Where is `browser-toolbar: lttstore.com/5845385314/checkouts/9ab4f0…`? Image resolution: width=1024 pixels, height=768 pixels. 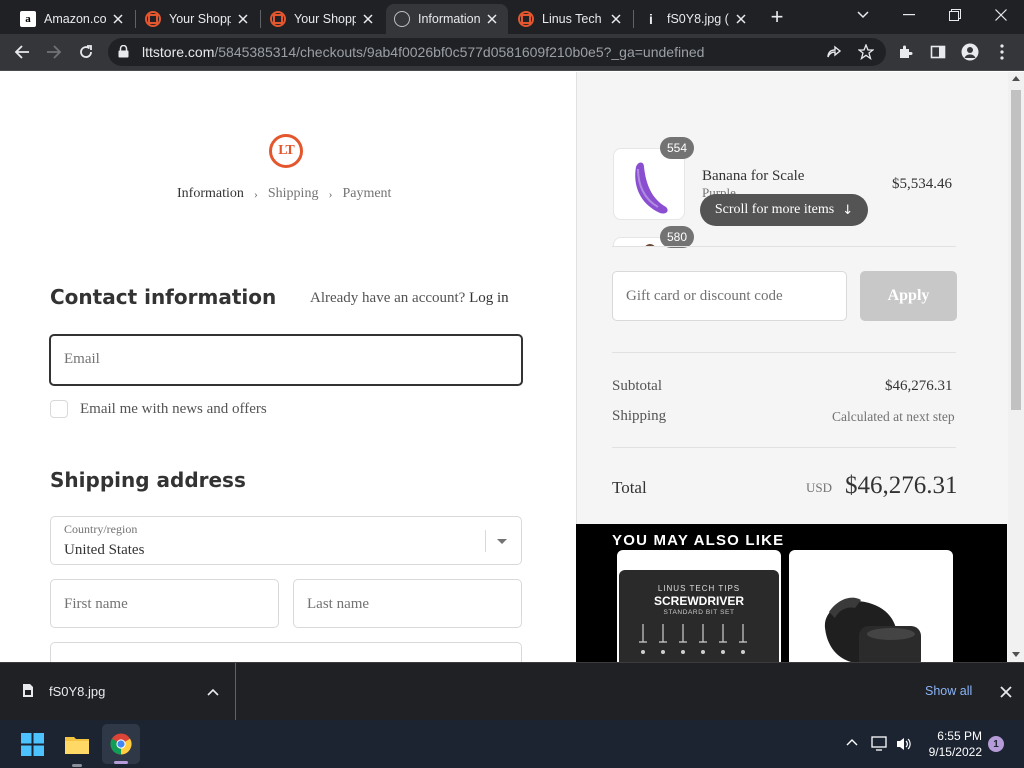
browser-toolbar: lttstore.com/5845385314/checkouts/9ab4f0… is located at coordinates (512, 52).